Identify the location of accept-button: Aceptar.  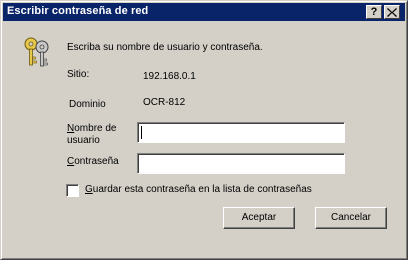
(259, 218).